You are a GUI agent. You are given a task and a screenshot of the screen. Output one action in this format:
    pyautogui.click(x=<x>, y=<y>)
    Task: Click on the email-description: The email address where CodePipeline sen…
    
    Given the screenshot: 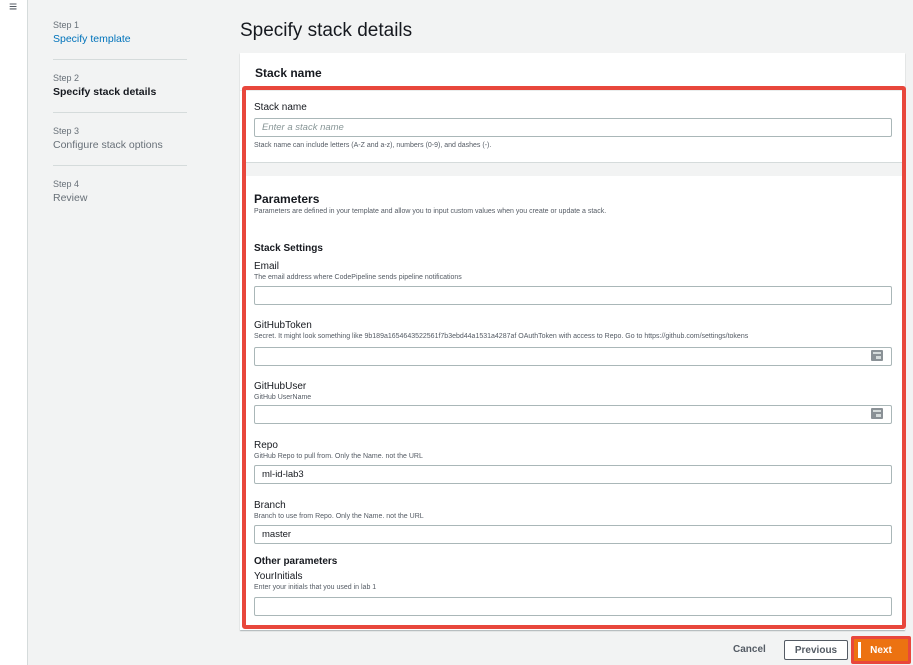 What is the action you would take?
    pyautogui.click(x=358, y=277)
    